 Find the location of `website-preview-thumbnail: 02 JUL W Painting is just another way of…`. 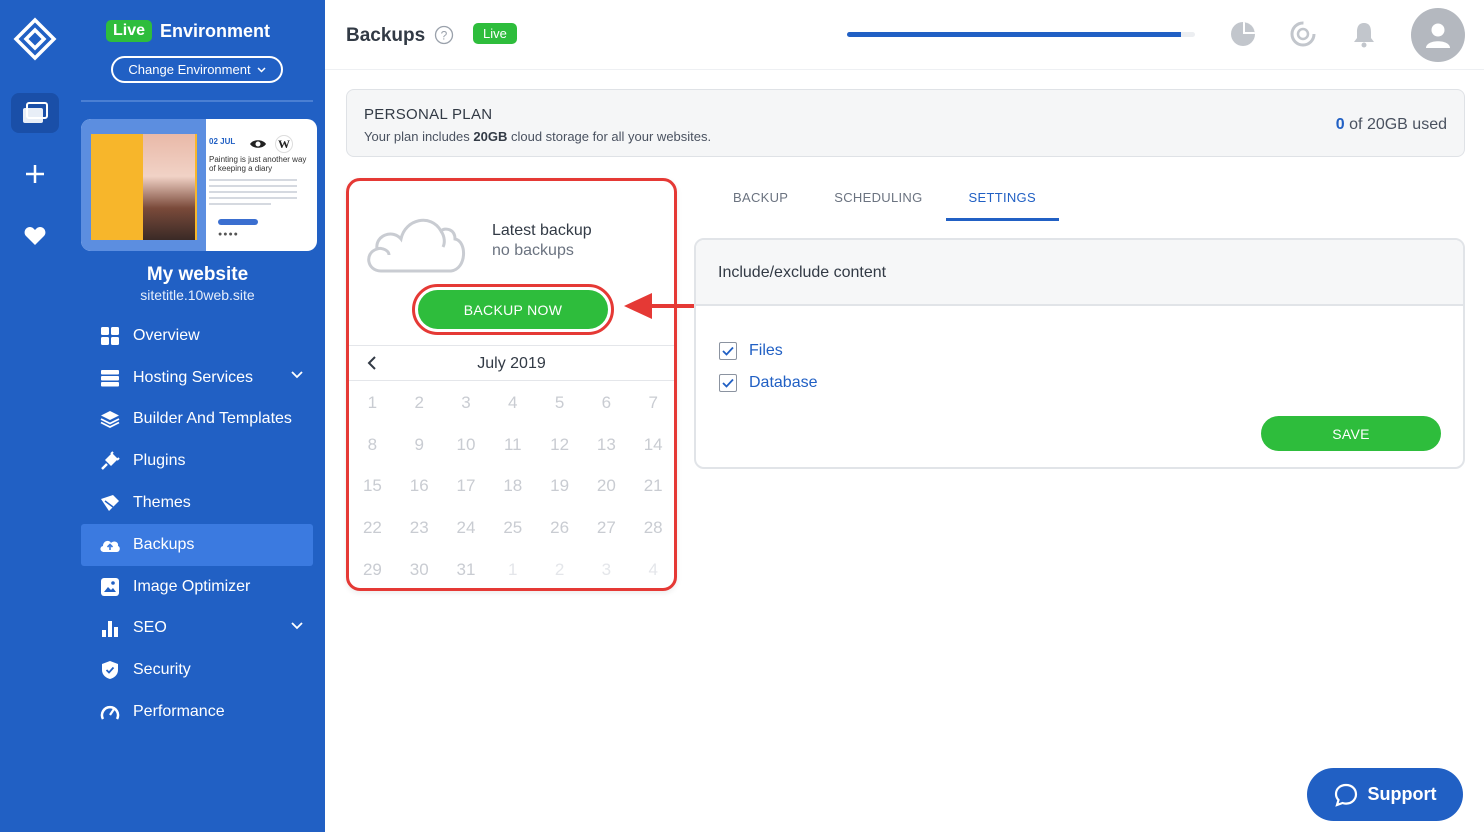

website-preview-thumbnail: 02 JUL W Painting is just another way of… is located at coordinates (199, 185).